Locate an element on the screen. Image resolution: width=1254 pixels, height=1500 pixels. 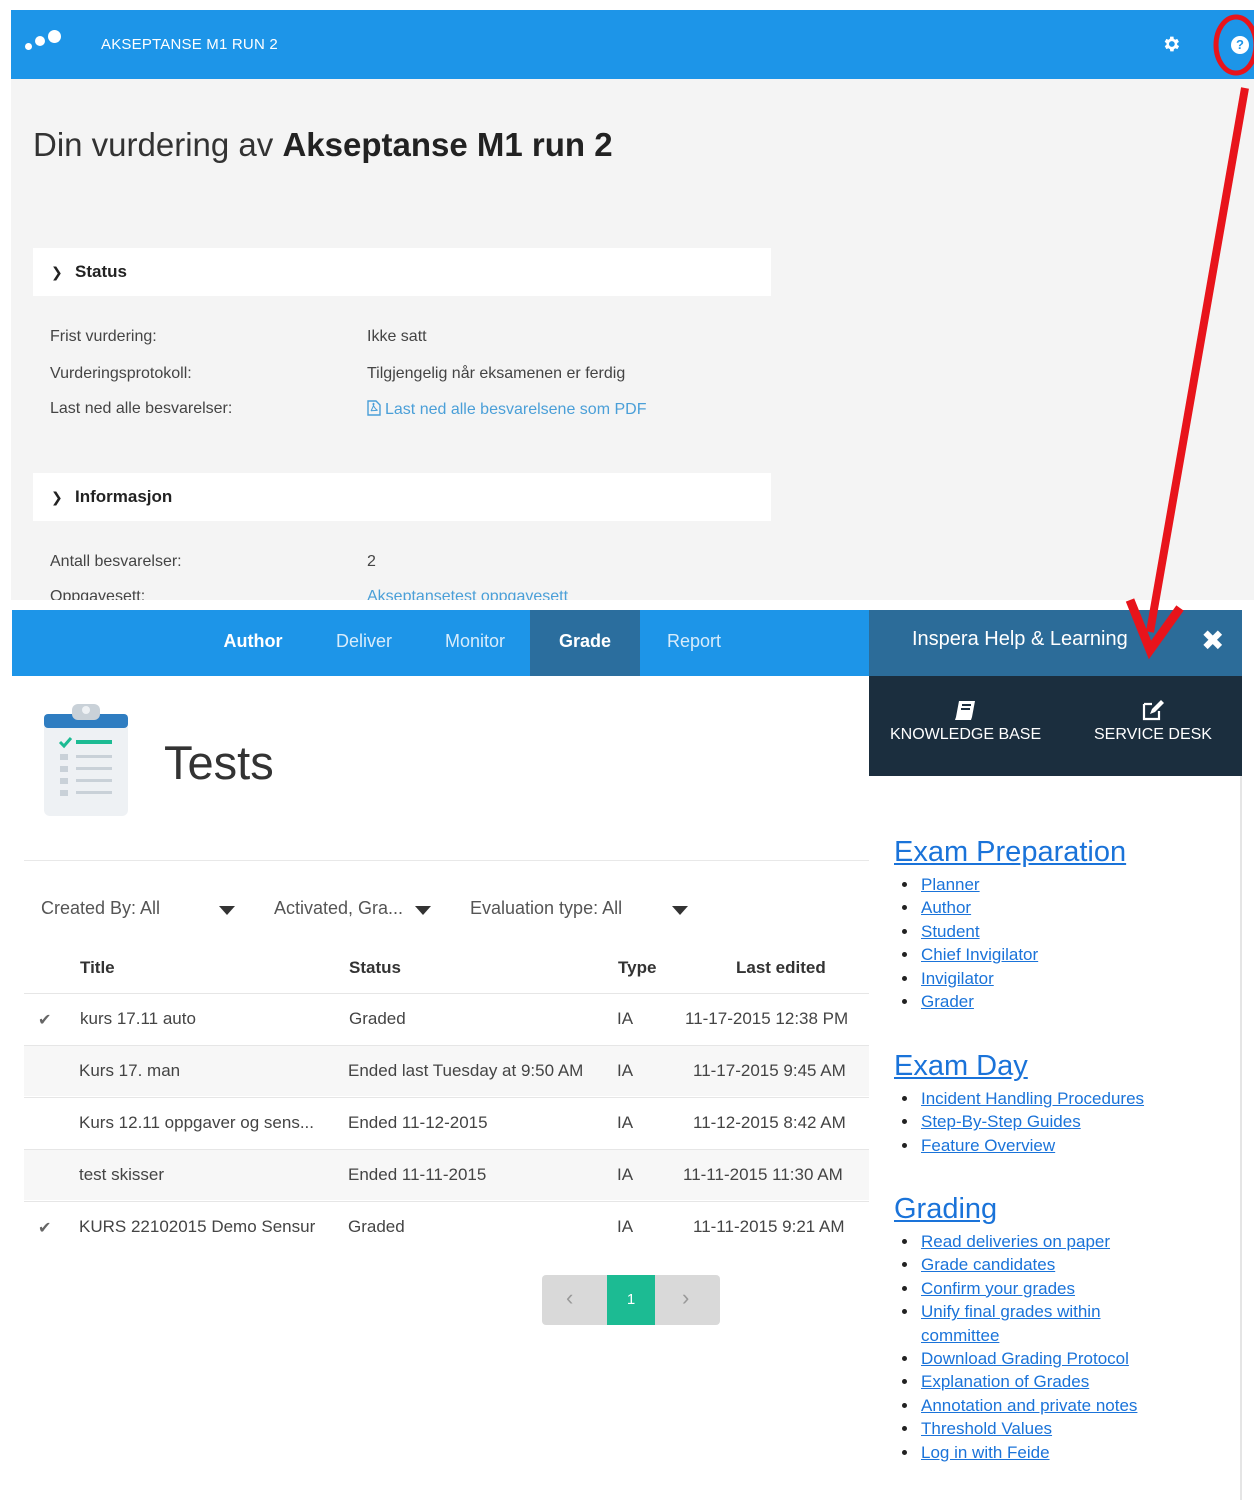
row-status: Graded is located at coordinates (376, 1226).